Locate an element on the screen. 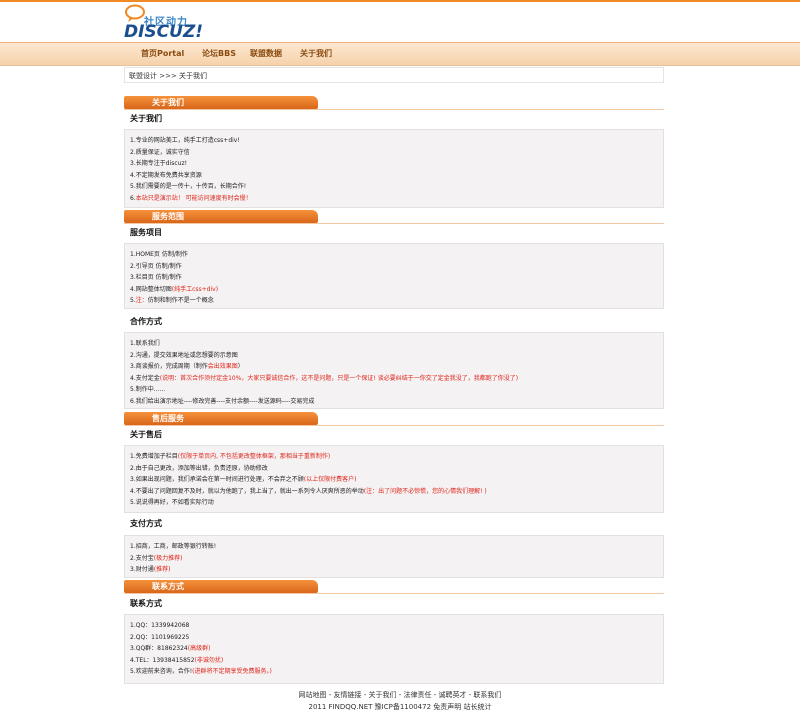 Image resolution: width=800 pixels, height=726 pixels. item-text: 如果出现问题，我们承诺会在第一时间进行处理，不会弃之不顾 is located at coordinates (219, 480).